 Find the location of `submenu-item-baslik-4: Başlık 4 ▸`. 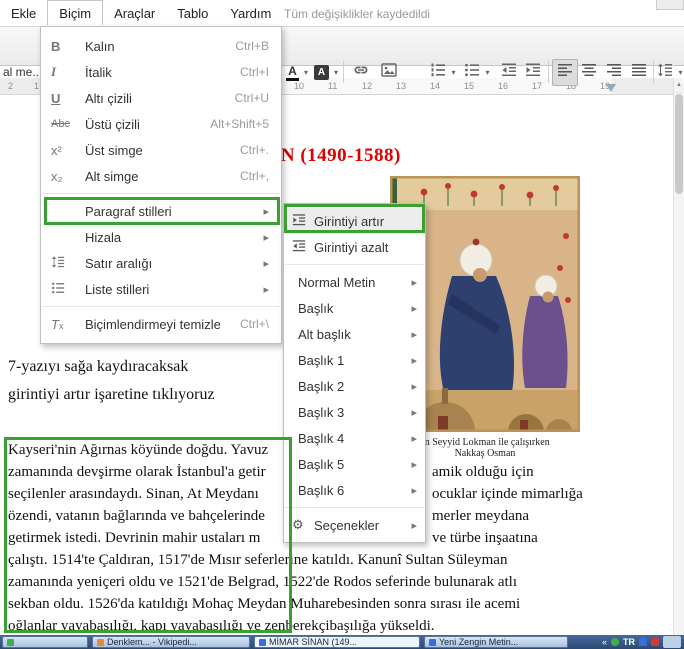

submenu-item-baslik-4: Başlık 4 ▸ is located at coordinates (354, 438).